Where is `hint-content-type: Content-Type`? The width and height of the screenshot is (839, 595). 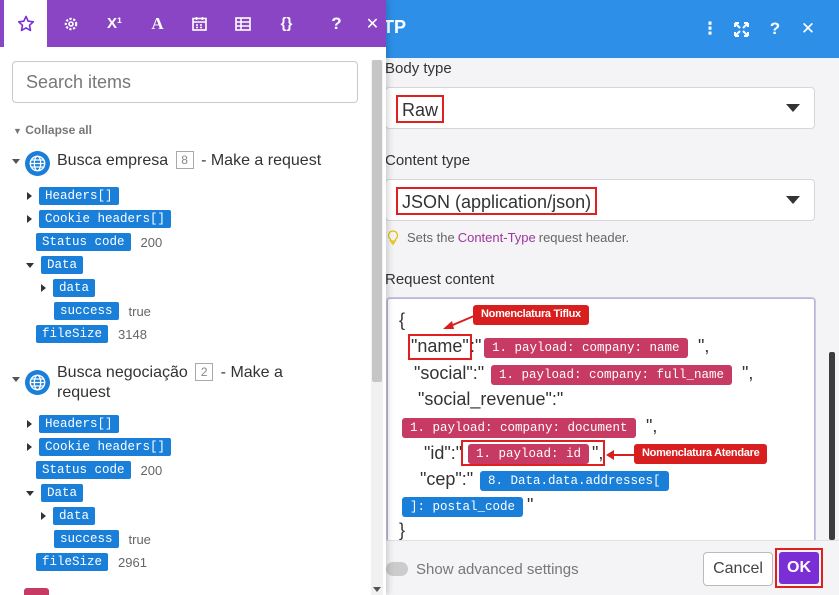 hint-content-type: Content-Type is located at coordinates (496, 237).